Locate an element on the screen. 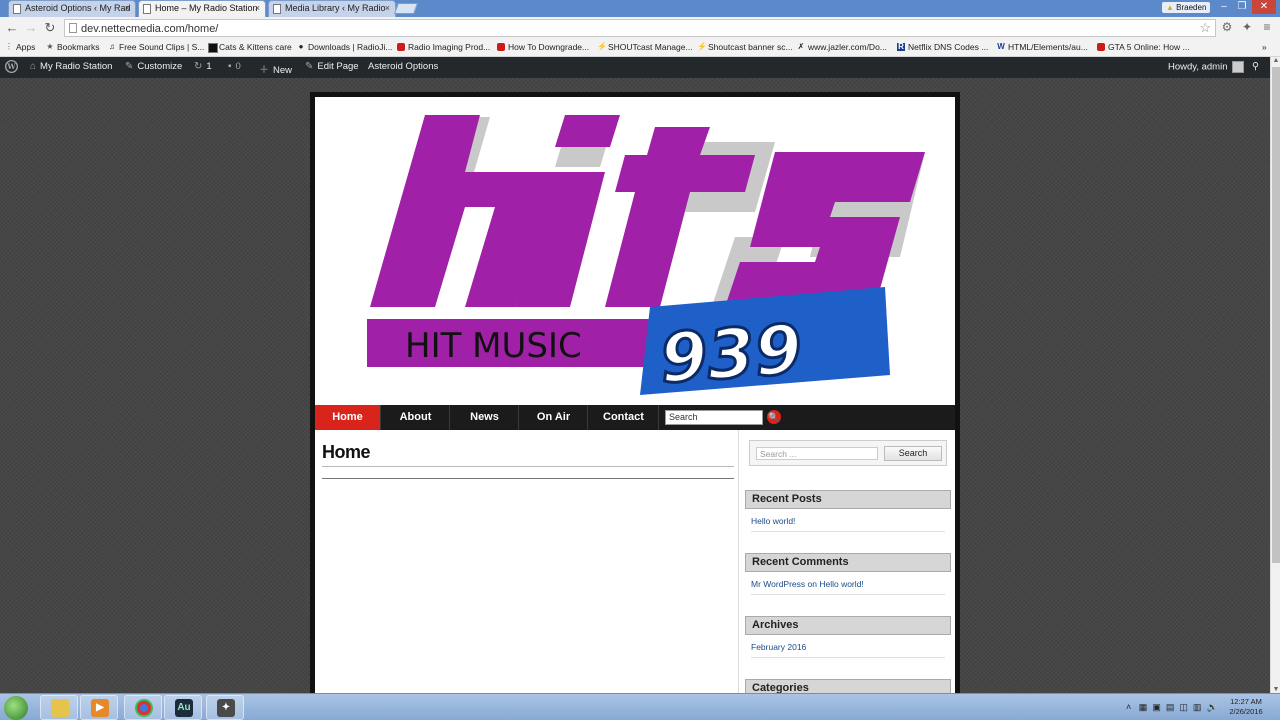  address-bar: dev.nettecmedia.com/home/ ☆ is located at coordinates (640, 28).